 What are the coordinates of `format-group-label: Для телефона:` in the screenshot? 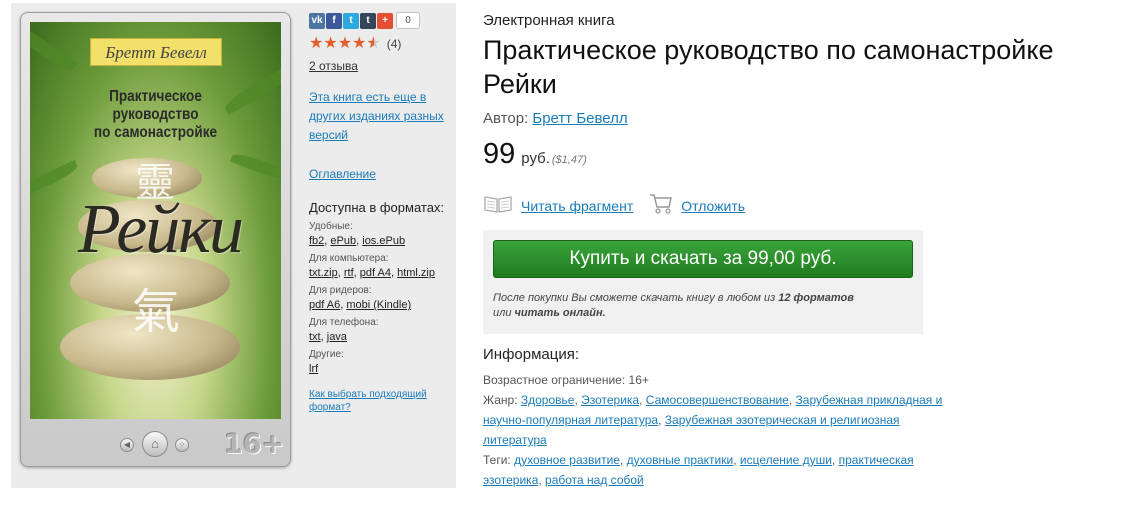 It's located at (344, 322).